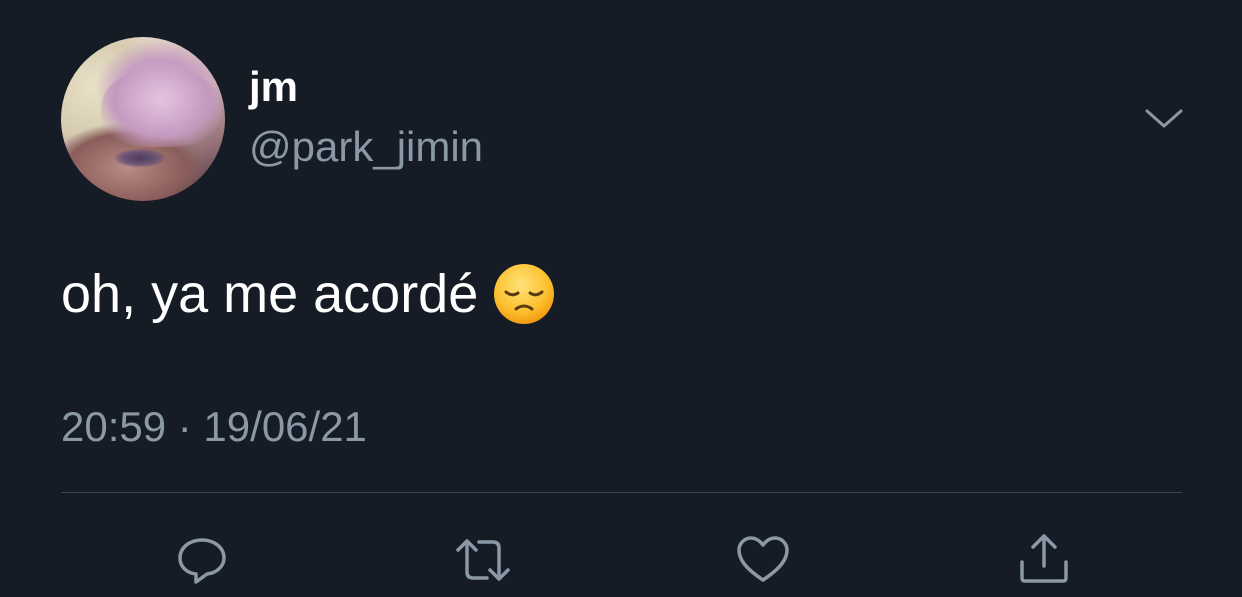 Image resolution: width=1242 pixels, height=597 pixels. Describe the element at coordinates (621, 492) in the screenshot. I see `divider` at that location.